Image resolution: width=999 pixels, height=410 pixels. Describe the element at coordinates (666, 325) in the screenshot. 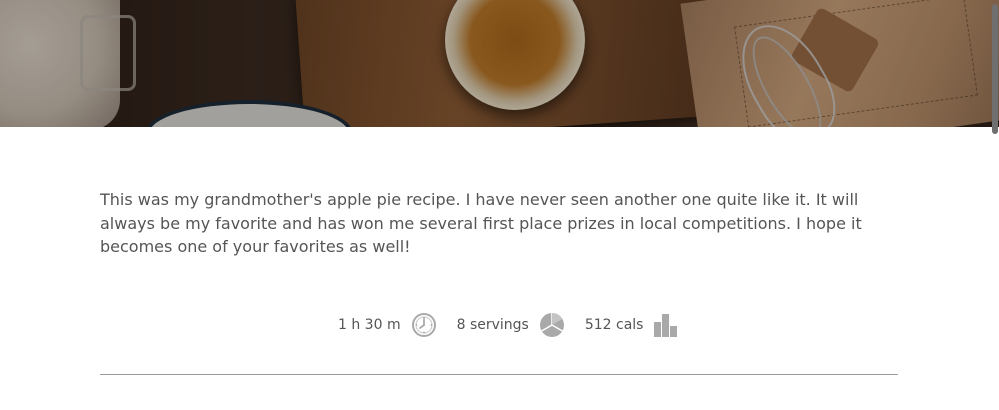

I see `bar-chart-icon` at that location.